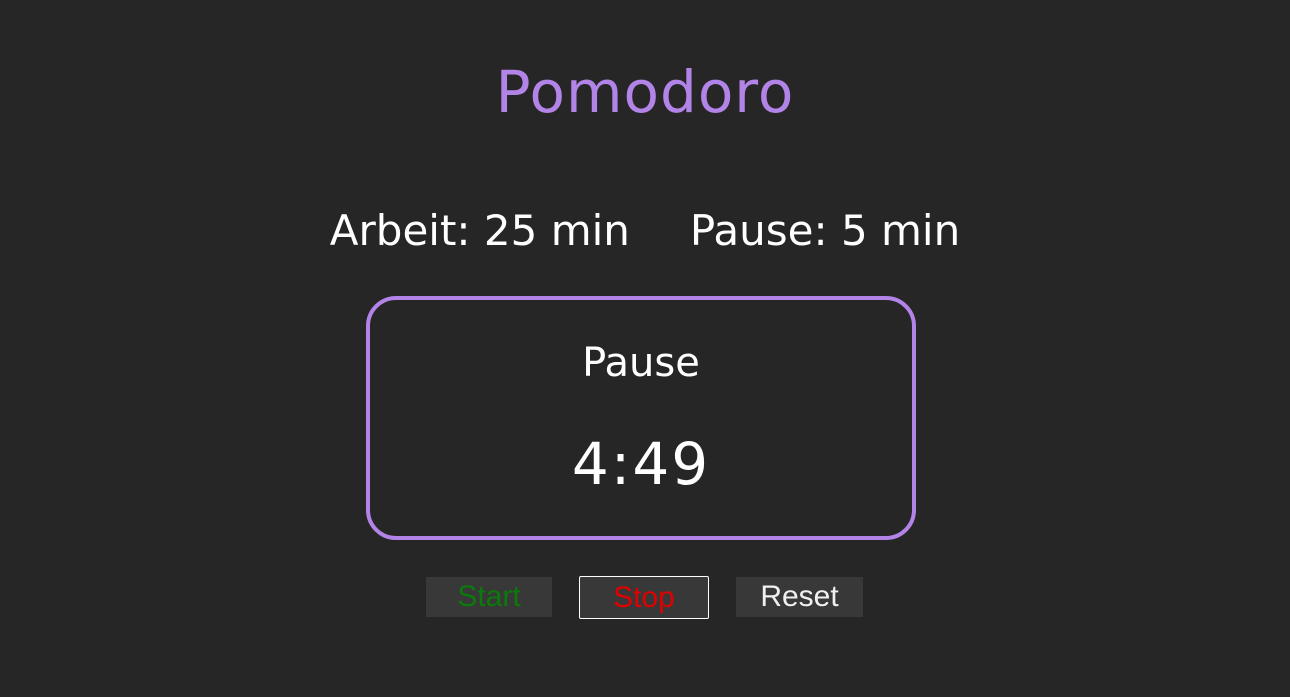  What do you see at coordinates (641, 464) in the screenshot?
I see `timer-countdown: 4:49` at bounding box center [641, 464].